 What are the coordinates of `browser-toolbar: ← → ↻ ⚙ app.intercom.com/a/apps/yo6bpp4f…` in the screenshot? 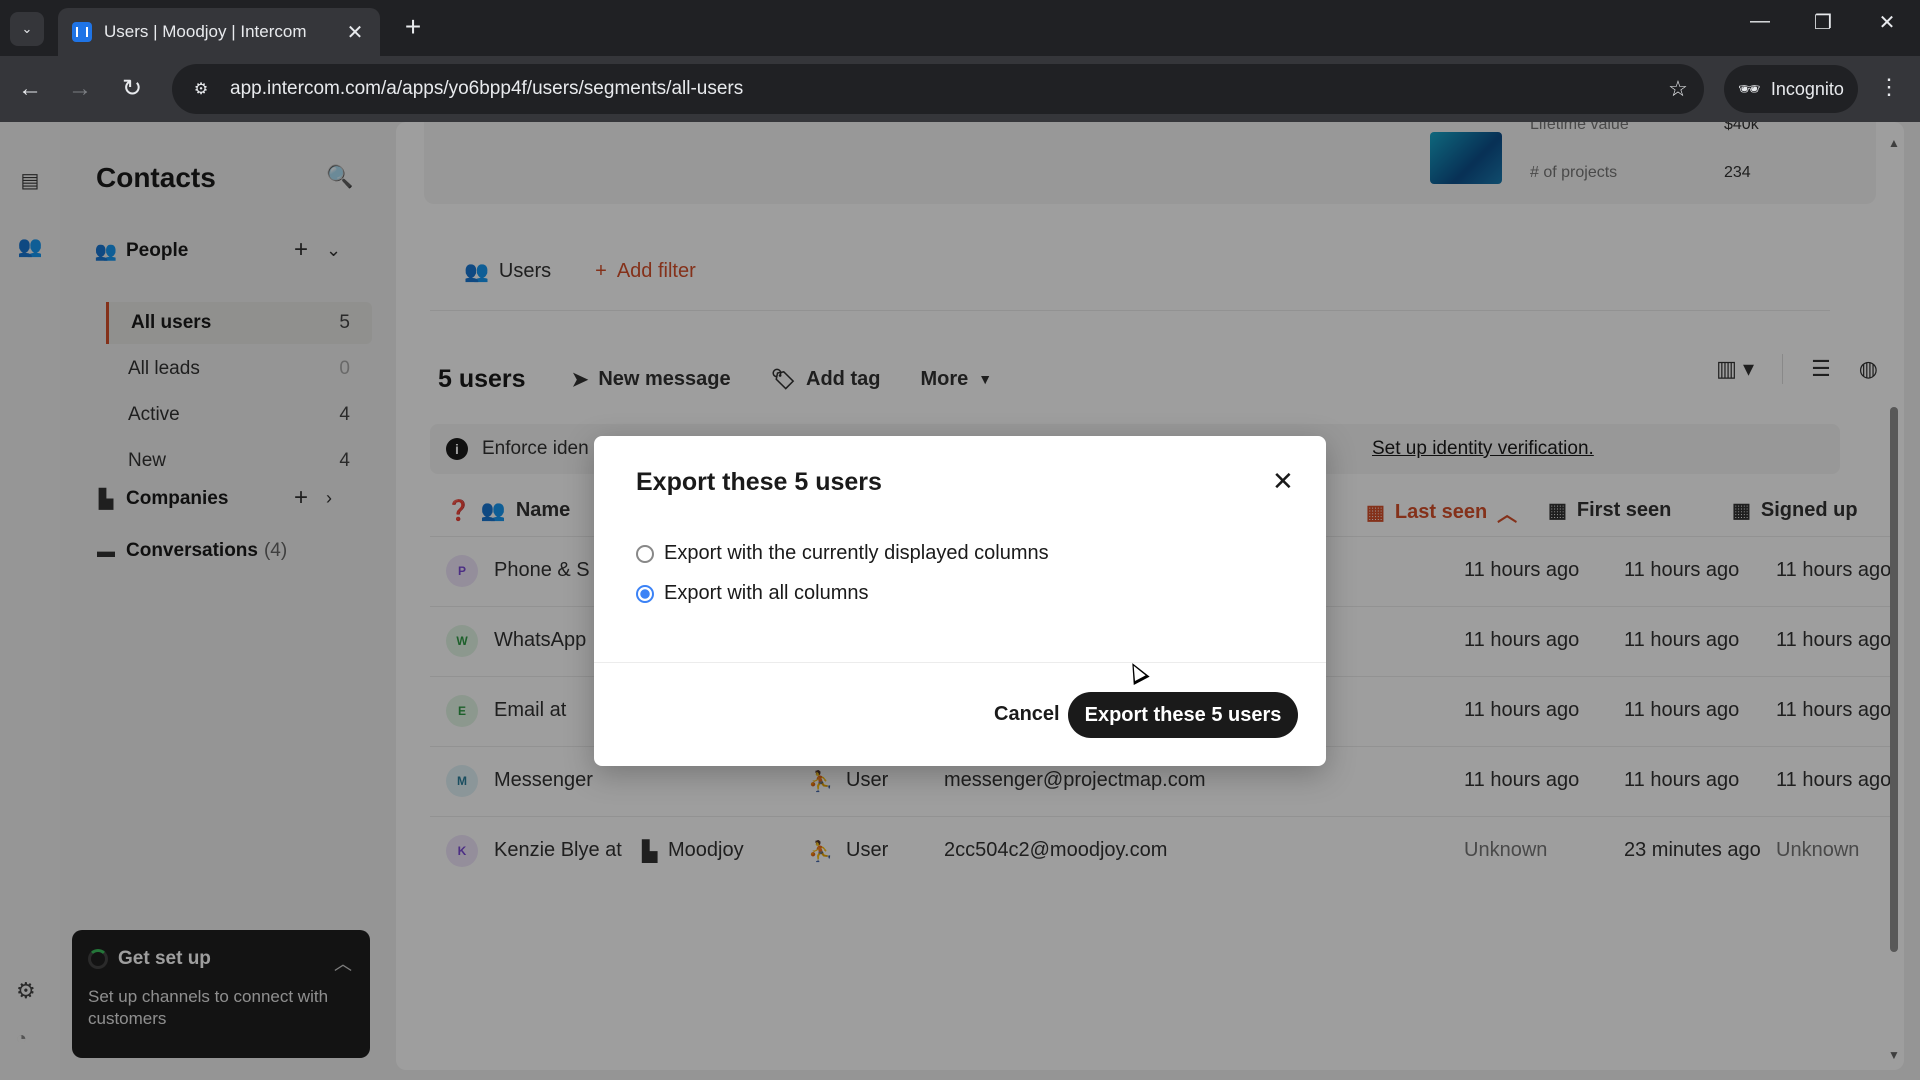 It's located at (960, 89).